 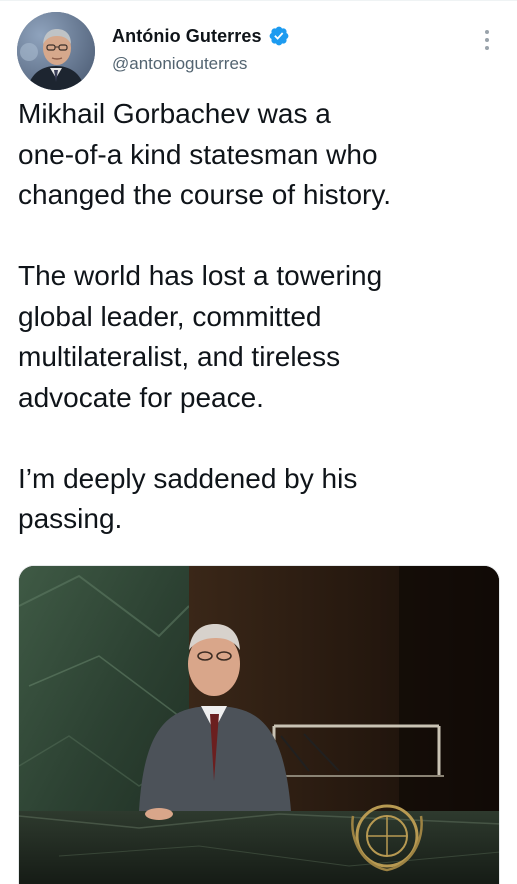 What do you see at coordinates (201, 49) in the screenshot?
I see `author-info: António Guterres @antonioguterres` at bounding box center [201, 49].